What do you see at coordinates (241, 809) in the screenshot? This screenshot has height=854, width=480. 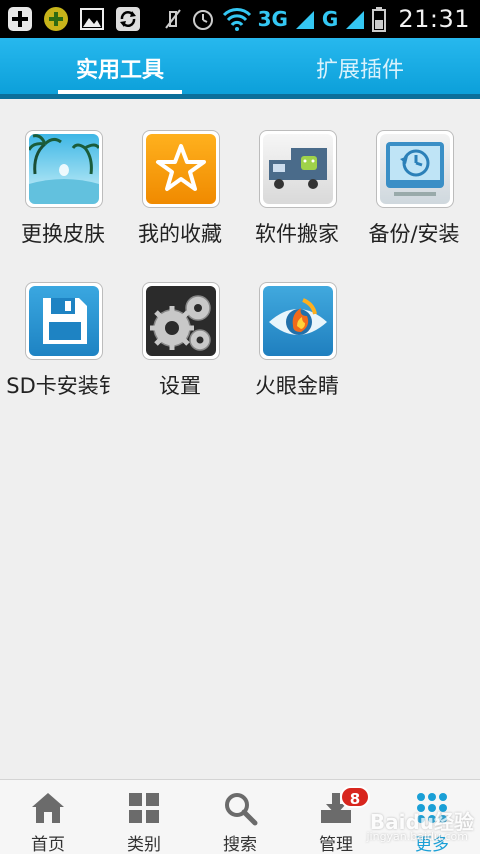 I see `search-icon` at bounding box center [241, 809].